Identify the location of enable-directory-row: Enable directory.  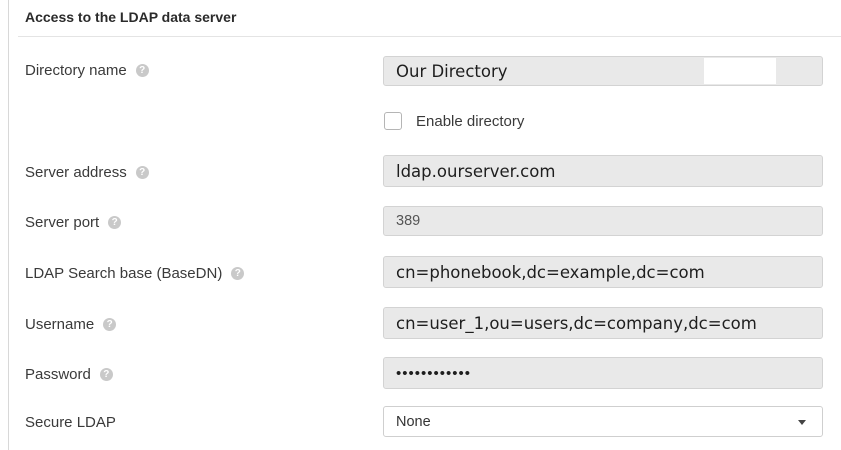
(454, 121).